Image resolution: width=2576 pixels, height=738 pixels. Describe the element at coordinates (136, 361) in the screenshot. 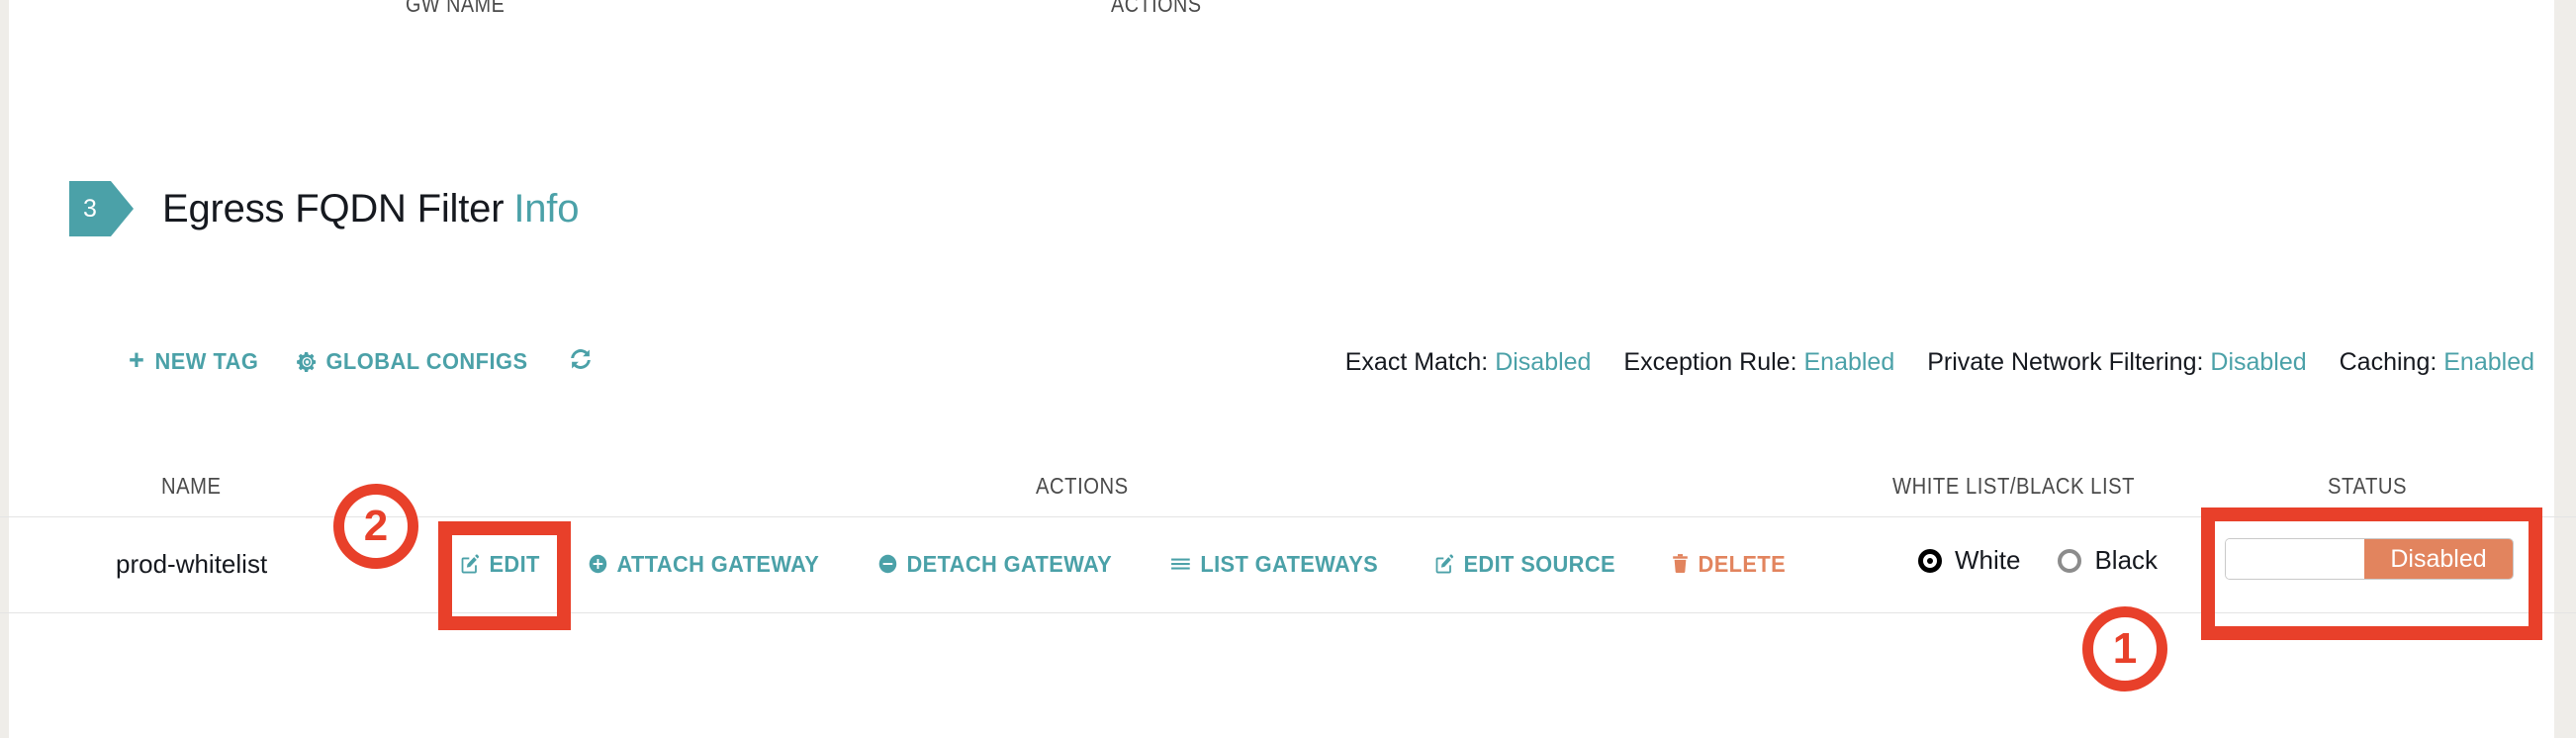

I see `plus-icon` at that location.